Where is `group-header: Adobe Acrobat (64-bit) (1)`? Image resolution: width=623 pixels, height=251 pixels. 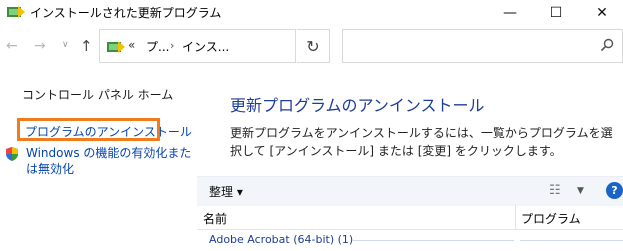 group-header: Adobe Acrobat (64-bit) (1) is located at coordinates (281, 239).